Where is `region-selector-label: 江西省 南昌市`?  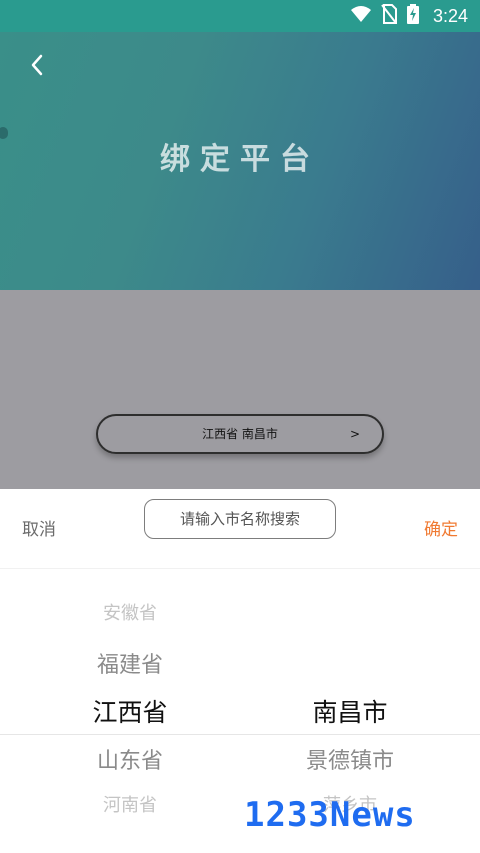 region-selector-label: 江西省 南昌市 is located at coordinates (240, 434).